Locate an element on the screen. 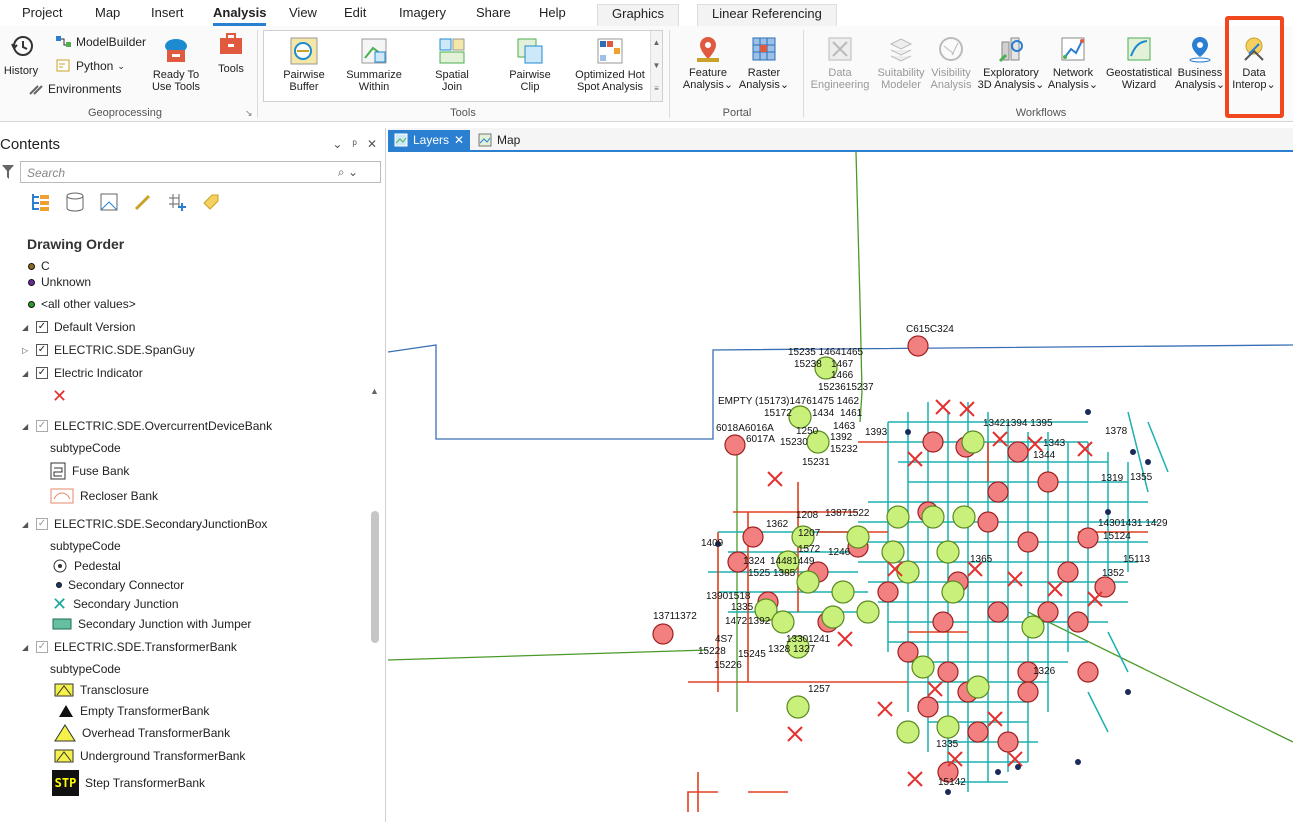  labeling-icon is located at coordinates (211, 202).